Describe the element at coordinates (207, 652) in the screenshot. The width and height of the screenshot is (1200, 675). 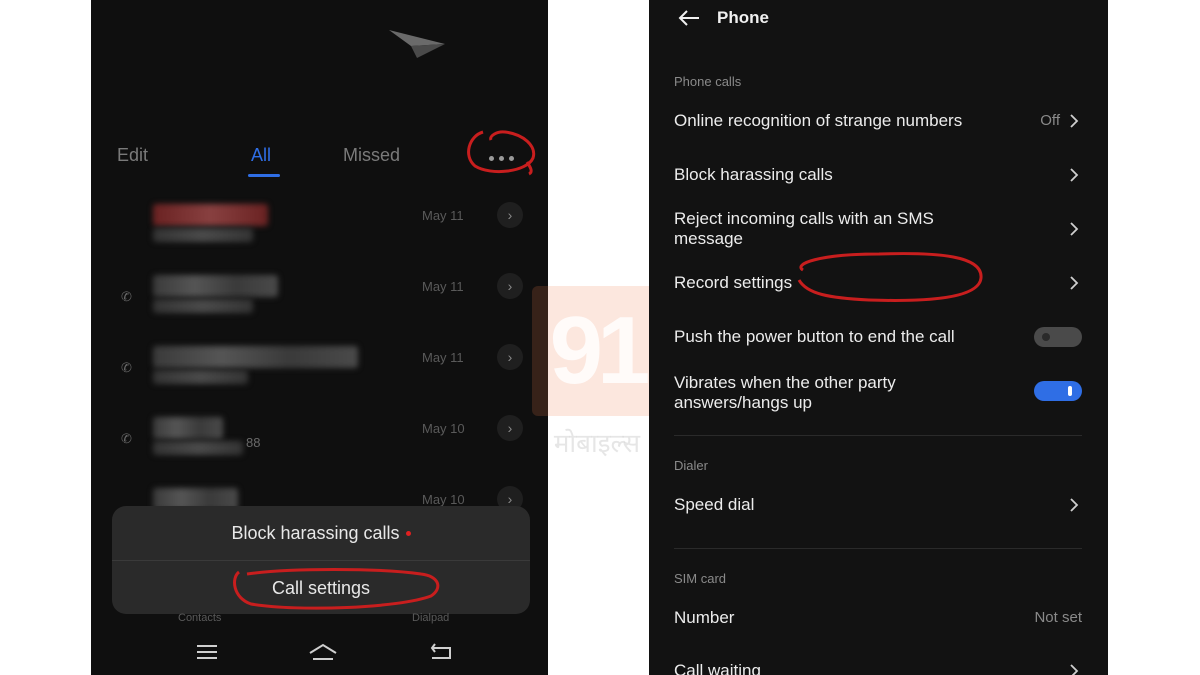
I see `menu-icon` at that location.